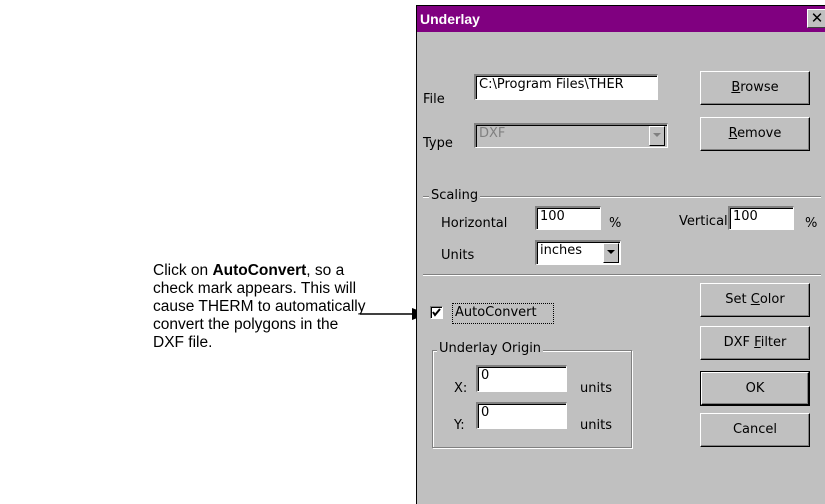 This screenshot has height=504, width=825. What do you see at coordinates (450, 19) in the screenshot?
I see `dialog-title: Underlay` at bounding box center [450, 19].